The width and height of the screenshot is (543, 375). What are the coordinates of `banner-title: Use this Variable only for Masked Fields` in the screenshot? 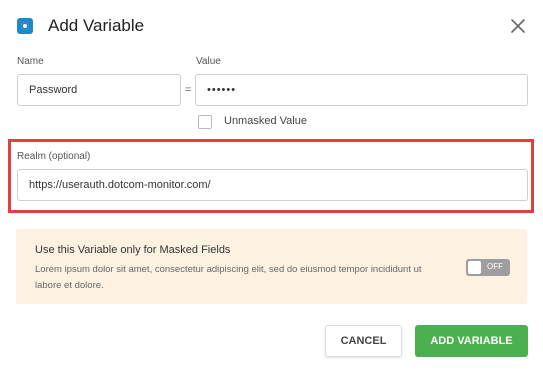 It's located at (133, 250).